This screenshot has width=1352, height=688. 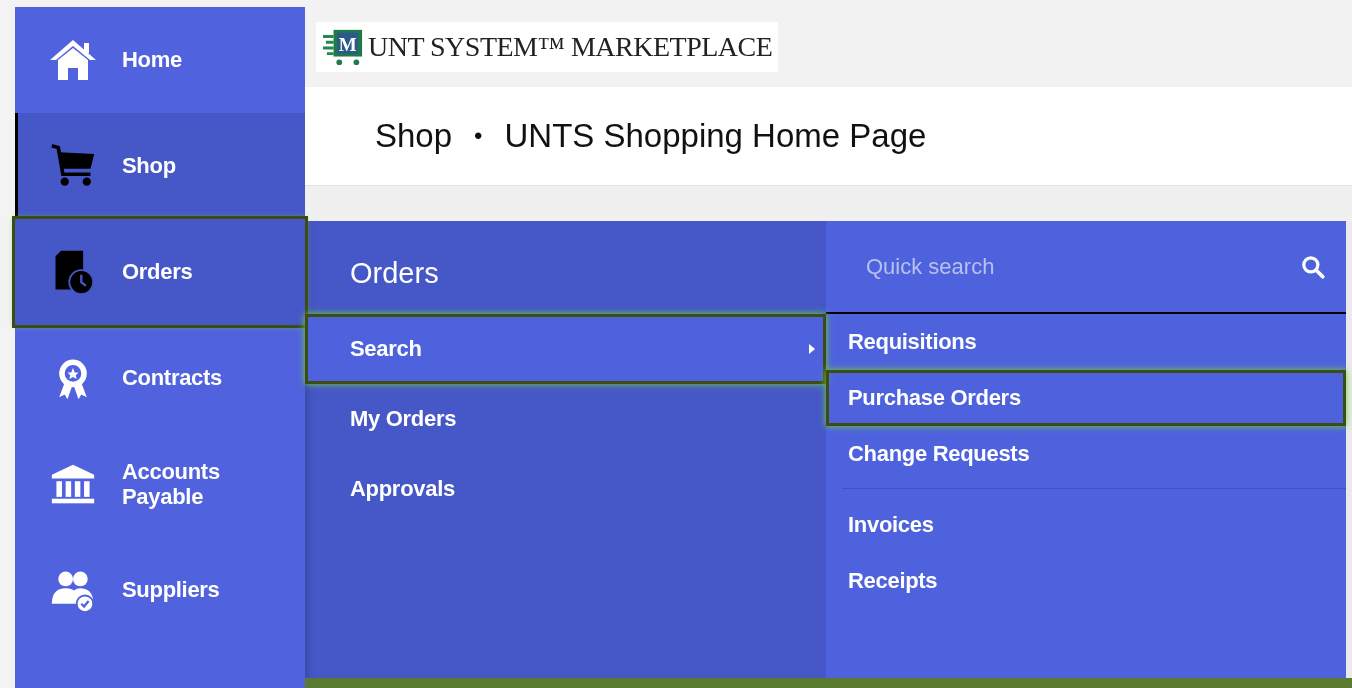 I want to click on logo-text: UNT SYSTEM™ MARKETPLACE, so click(x=570, y=47).